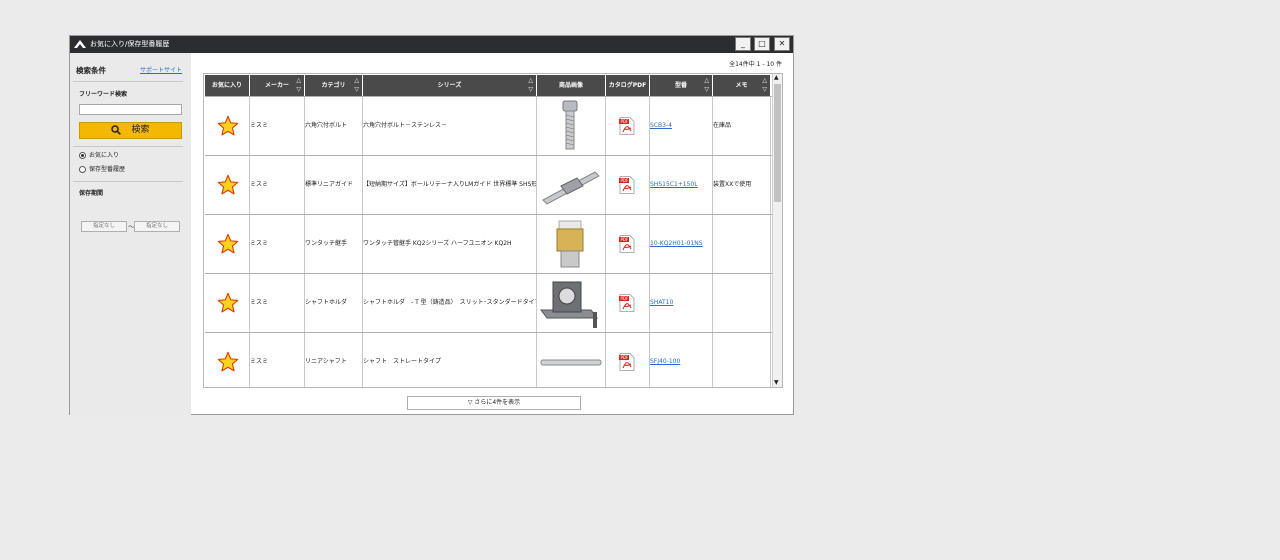 The height and width of the screenshot is (560, 1280). Describe the element at coordinates (450, 185) in the screenshot. I see `series-cell: 【短納期サイズ】ボールリテーナ入りLMガイド 世界標準 SHS形` at that location.